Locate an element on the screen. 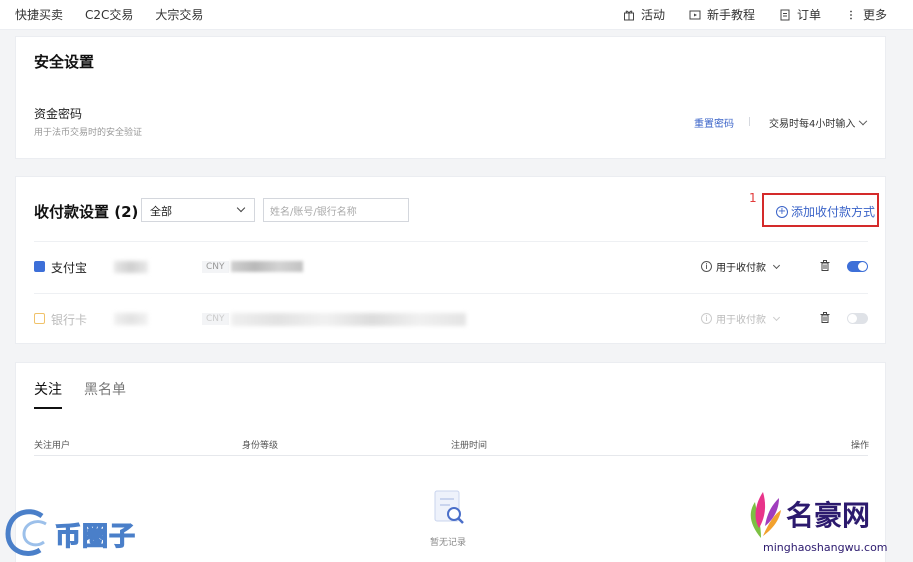 The image size is (913, 562). empty-records-text: 暂无记录 is located at coordinates (448, 543).